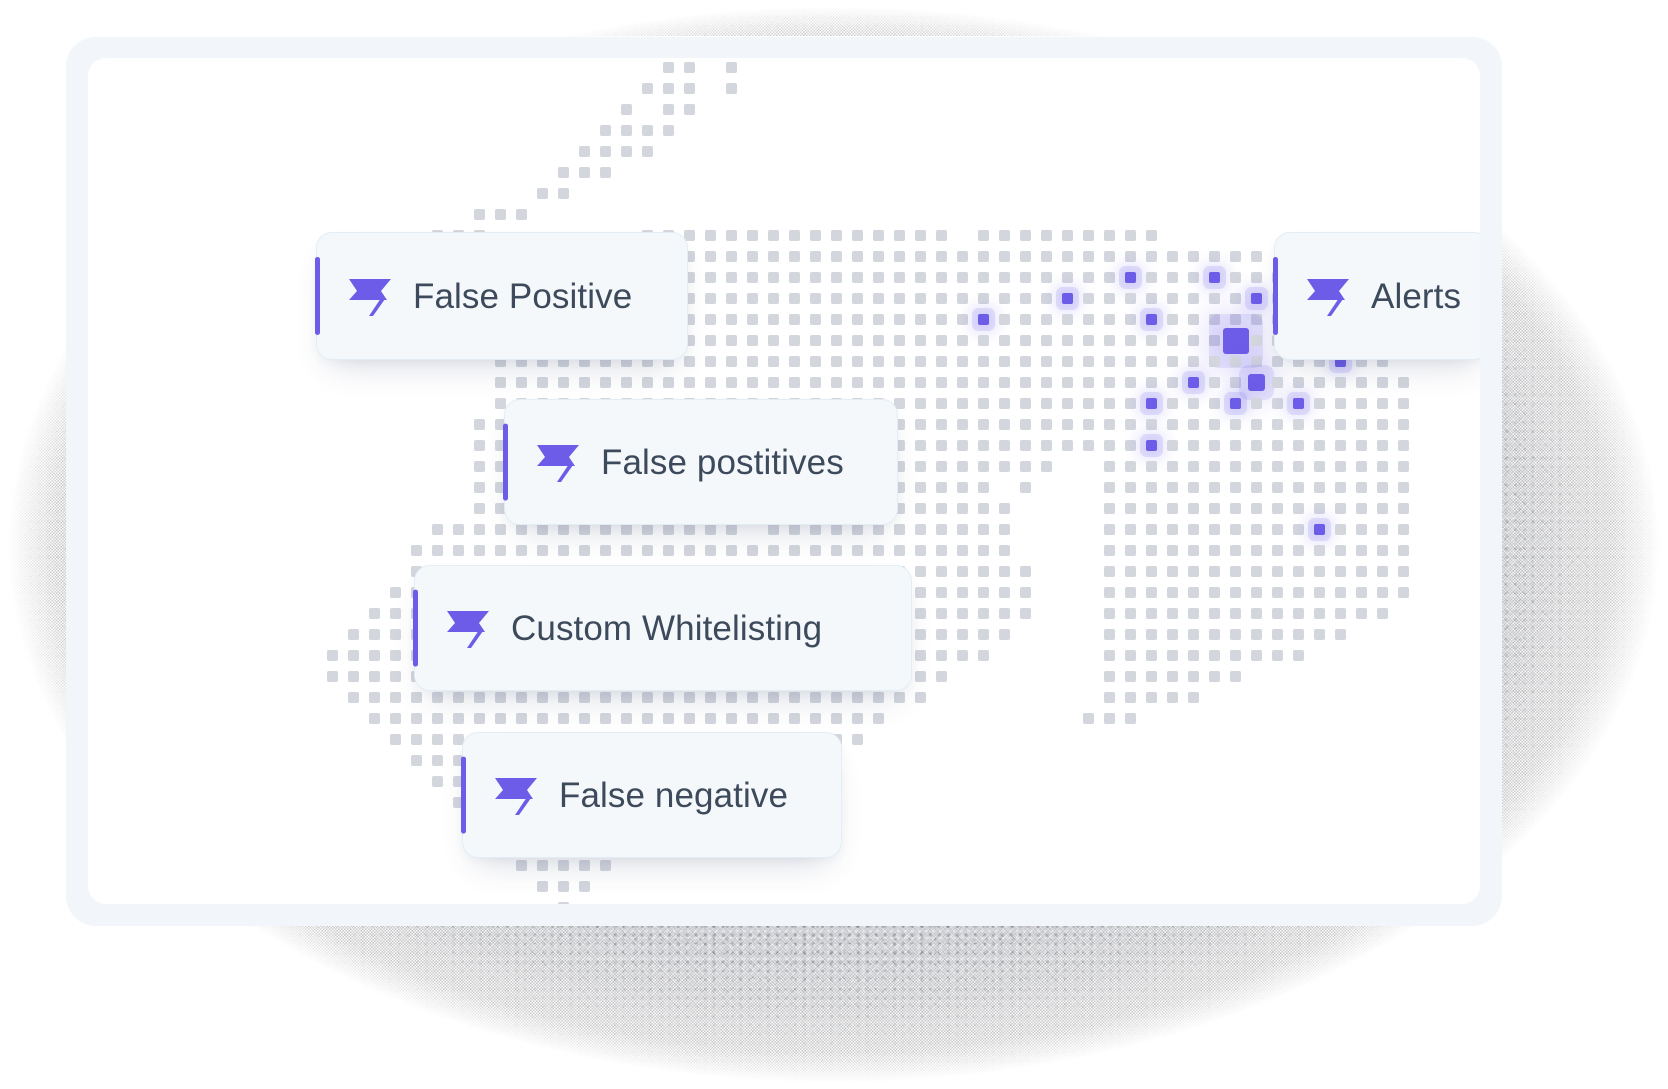 Image resolution: width=1668 pixels, height=1089 pixels. Describe the element at coordinates (1376, 296) in the screenshot. I see `card-alerts: Alerts` at that location.